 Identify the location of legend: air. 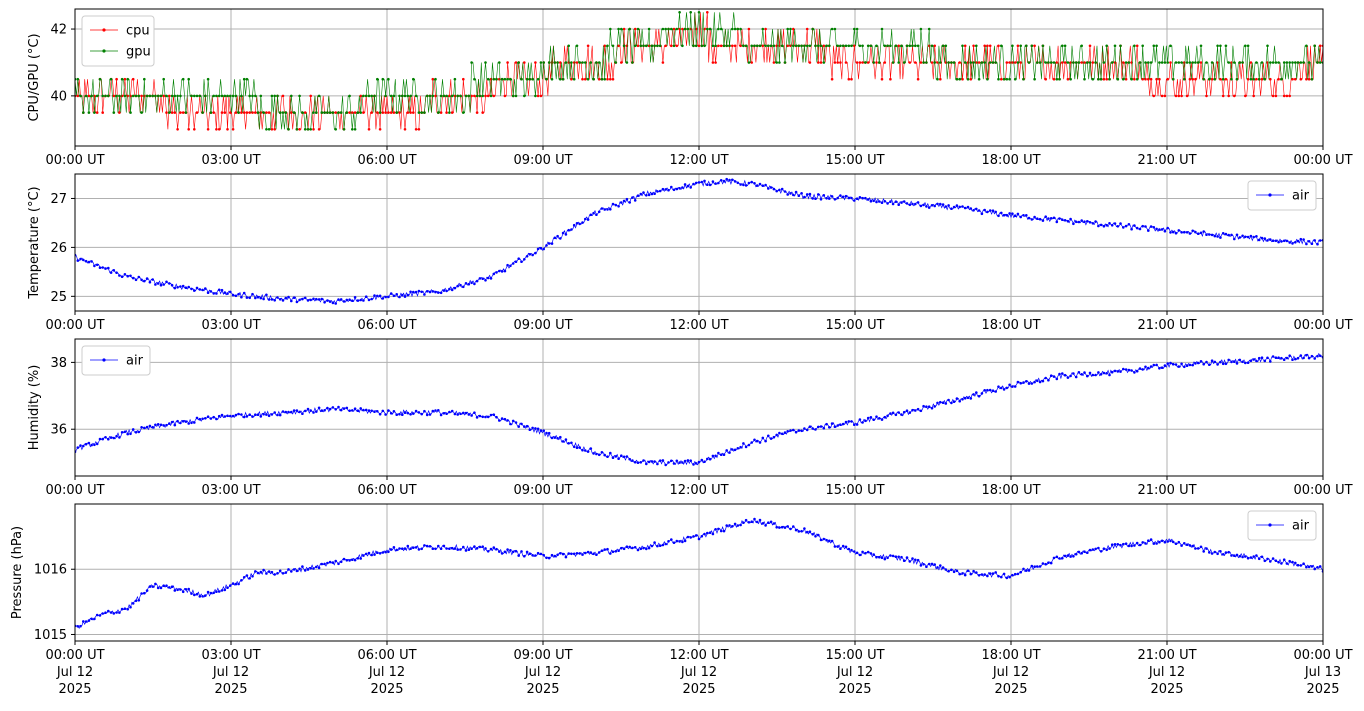
(1282, 195).